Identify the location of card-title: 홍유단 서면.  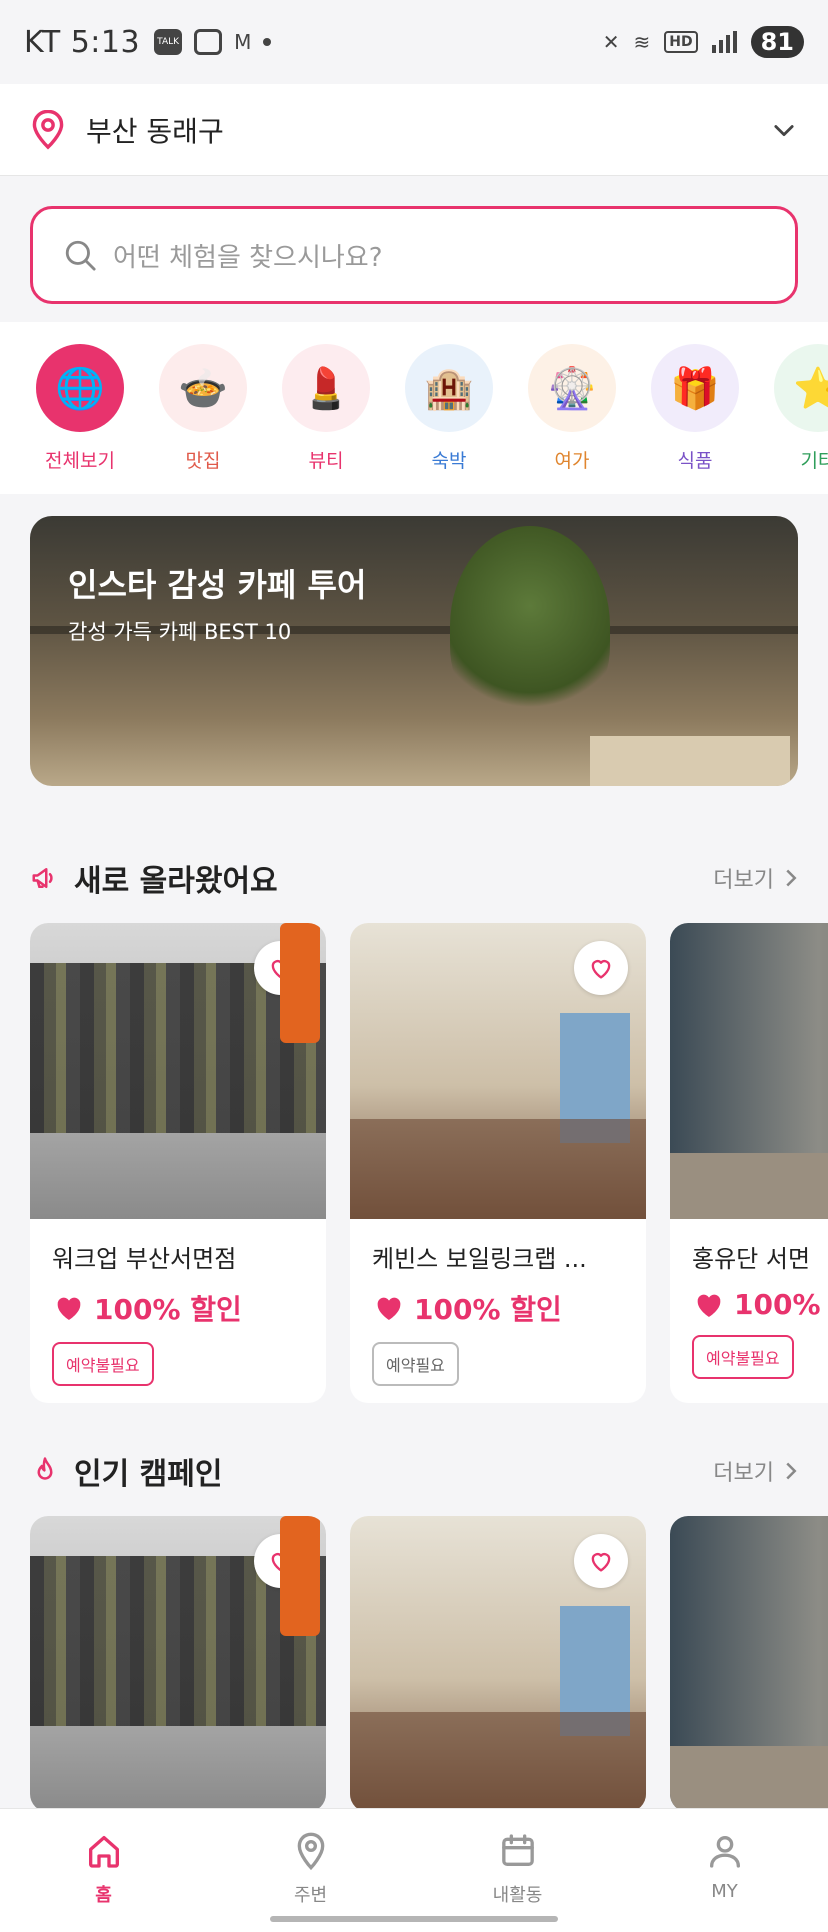
(751, 1259).